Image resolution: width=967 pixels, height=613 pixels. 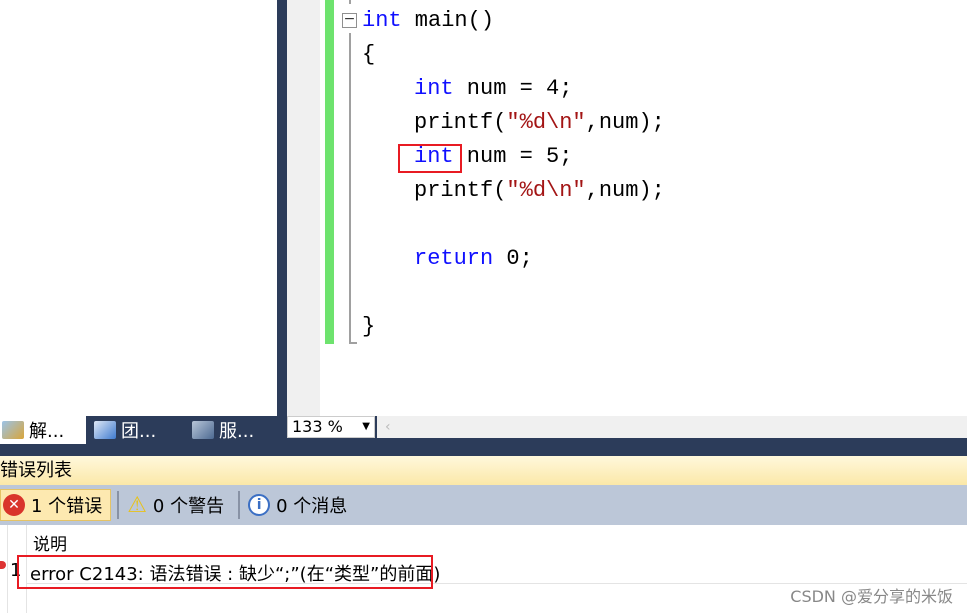 I want to click on watermark: CSDN @爱分享的米饭, so click(x=871, y=596).